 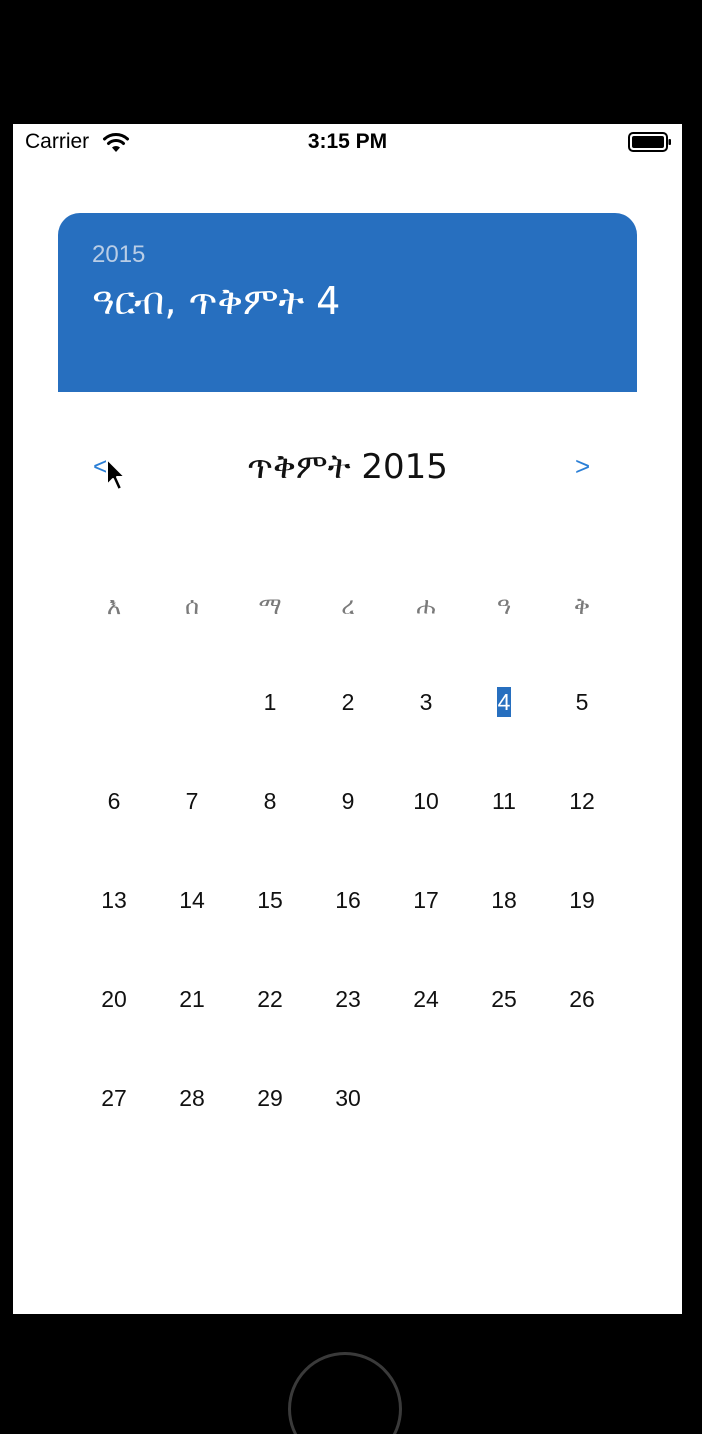 I want to click on weekday-header-row: እ ሰ ማ ረ ሐ ዓ ቅ, so click(x=347, y=610).